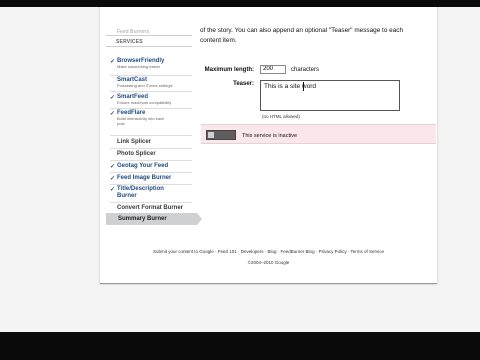 This screenshot has height=360, width=480. I want to click on sidebar-item-link-splicer: Link Splicer, so click(151, 143).